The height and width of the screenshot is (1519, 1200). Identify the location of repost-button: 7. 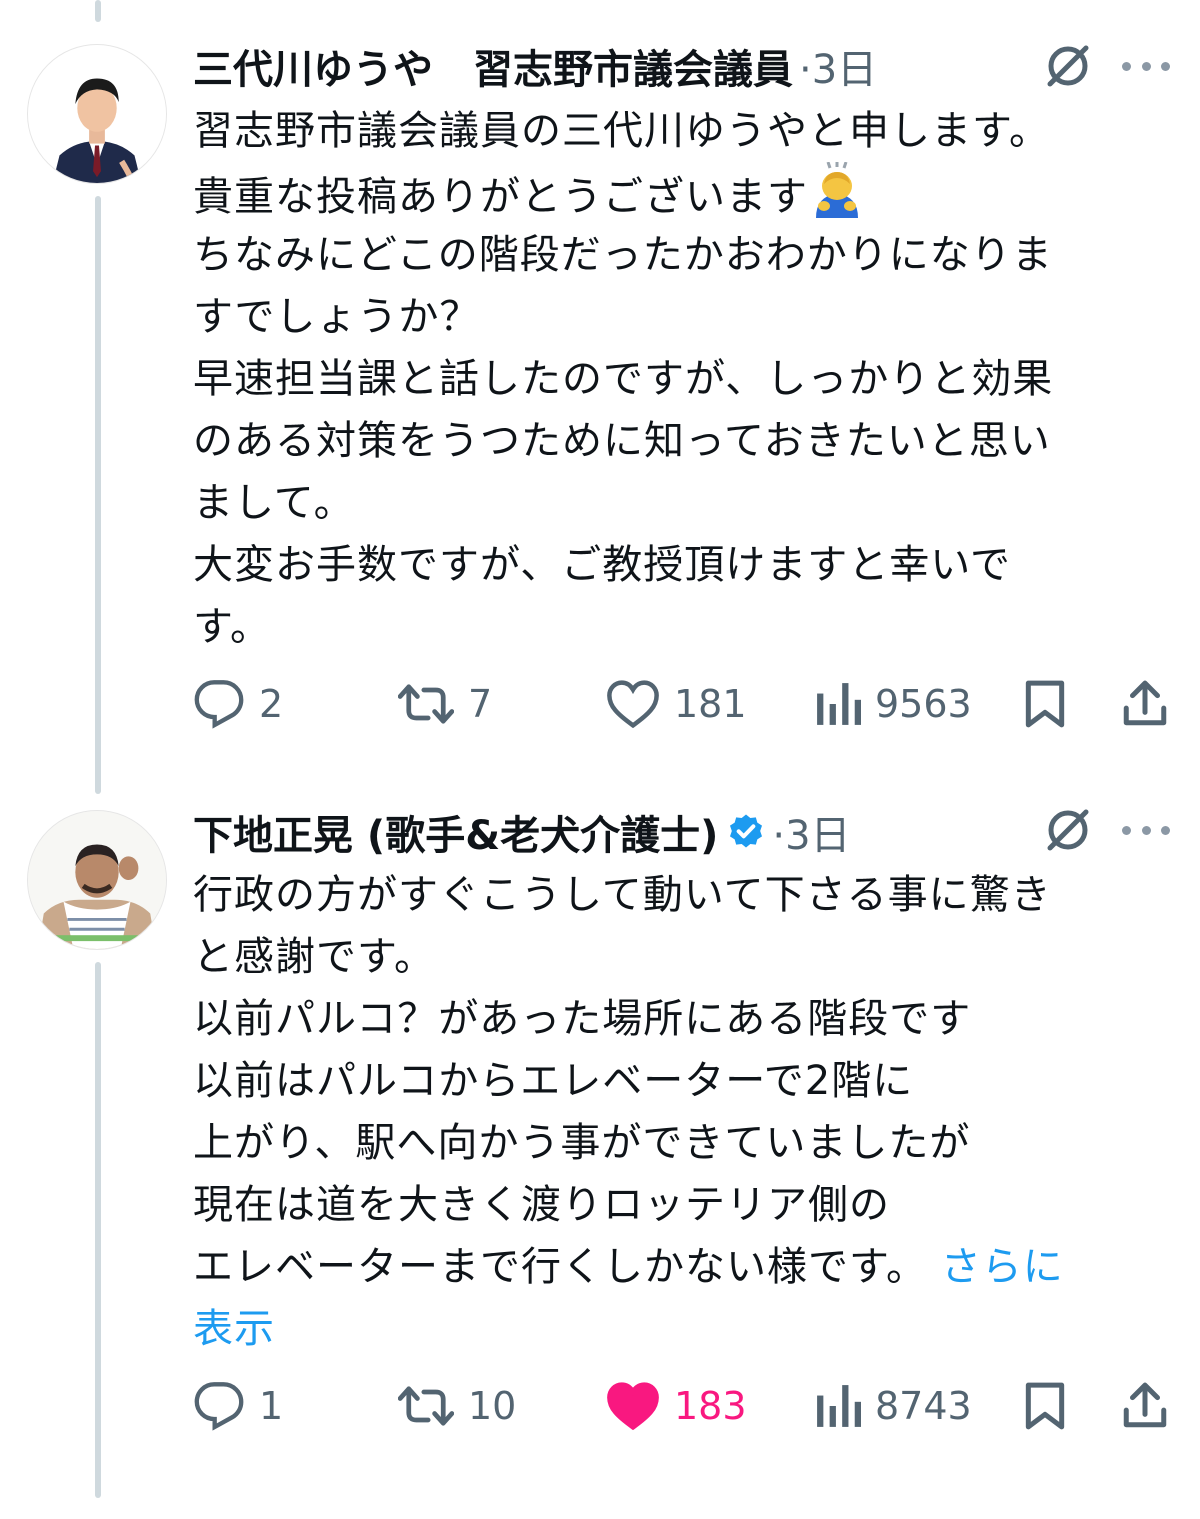
(445, 704).